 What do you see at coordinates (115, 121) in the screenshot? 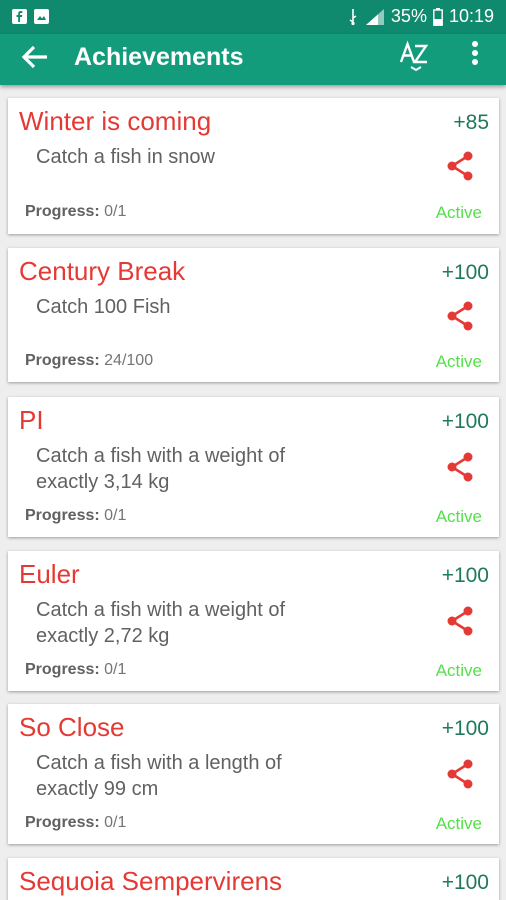
I see `achievement-title: Winter is coming` at bounding box center [115, 121].